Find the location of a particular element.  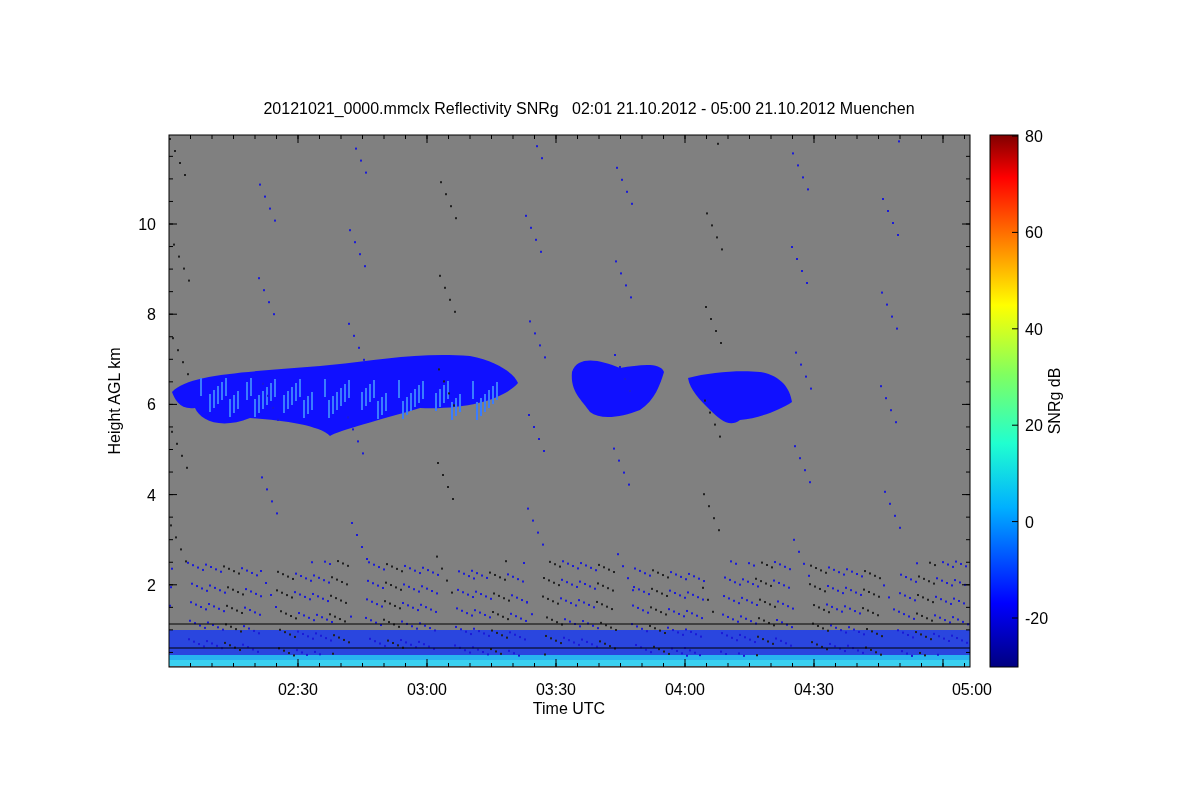

colorbar-label: SNRg dB is located at coordinates (1054, 401).